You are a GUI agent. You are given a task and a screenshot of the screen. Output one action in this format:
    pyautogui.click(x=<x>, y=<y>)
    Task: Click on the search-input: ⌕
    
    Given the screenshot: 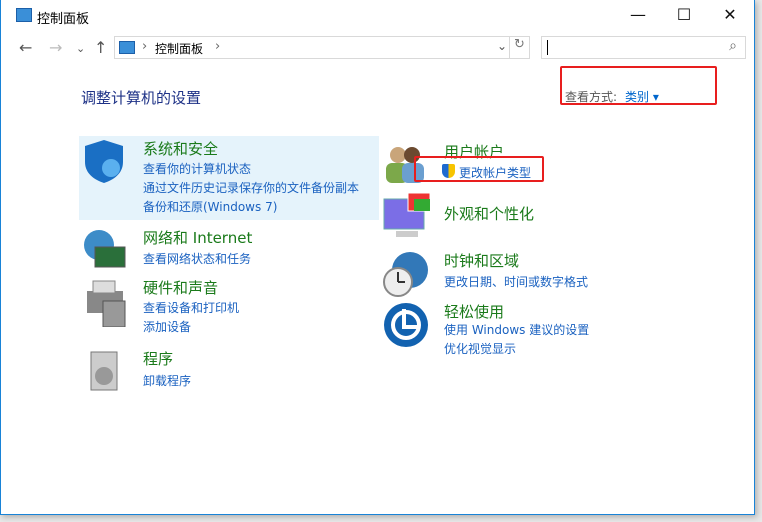 What is the action you would take?
    pyautogui.click(x=643, y=47)
    